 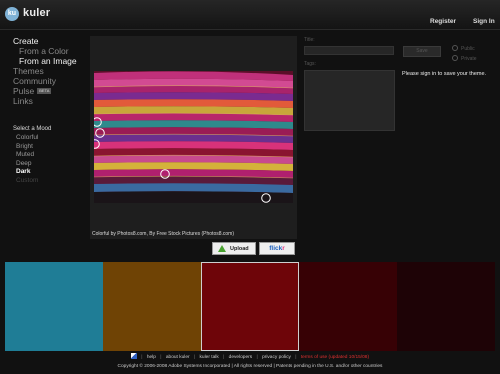 I want to click on mood-option-colorful: Colorful, so click(x=50, y=138).